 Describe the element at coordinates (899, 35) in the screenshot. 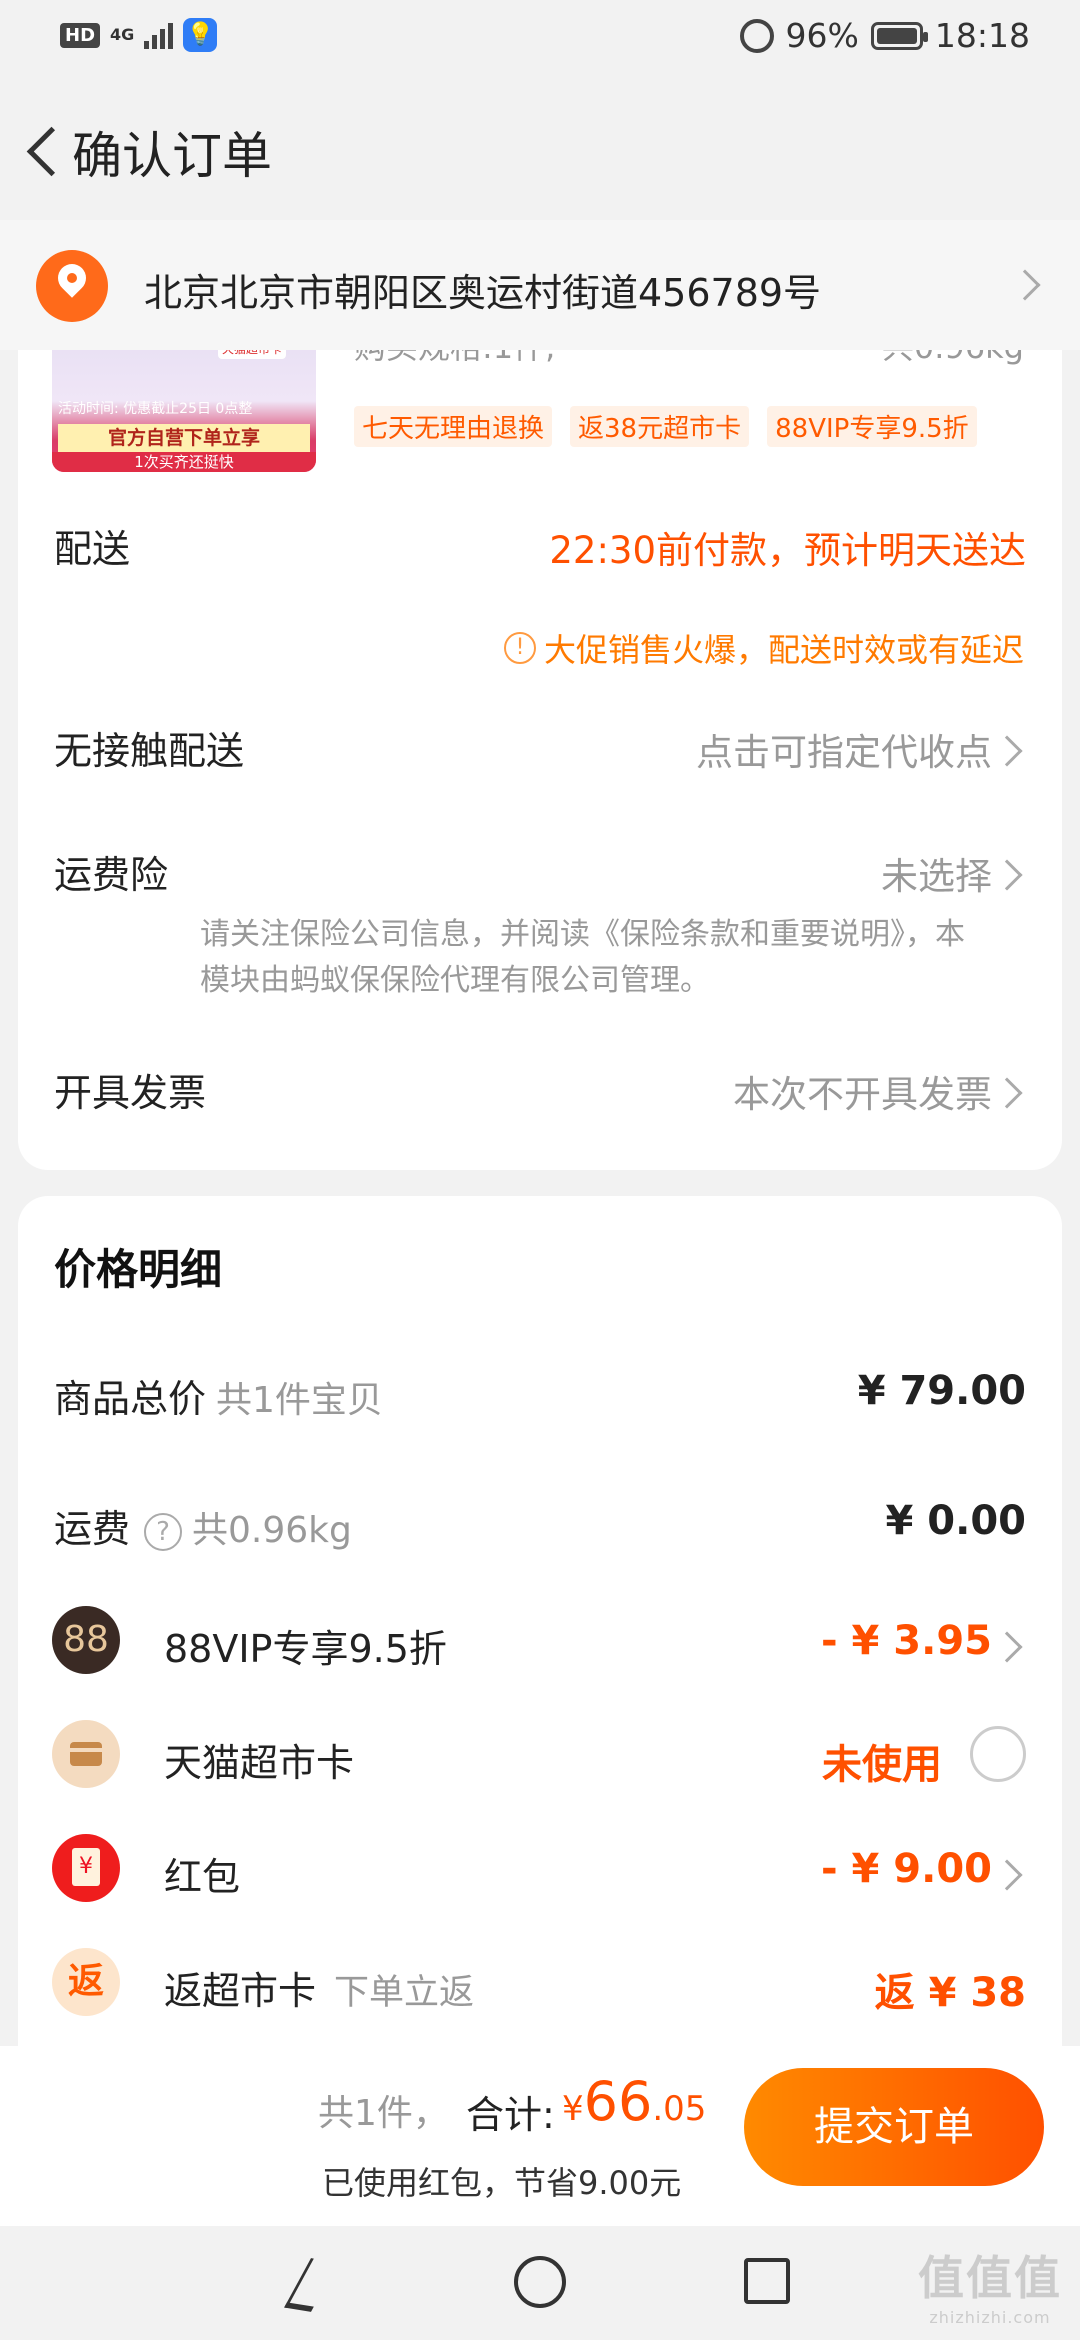

I see `battery-icon` at that location.